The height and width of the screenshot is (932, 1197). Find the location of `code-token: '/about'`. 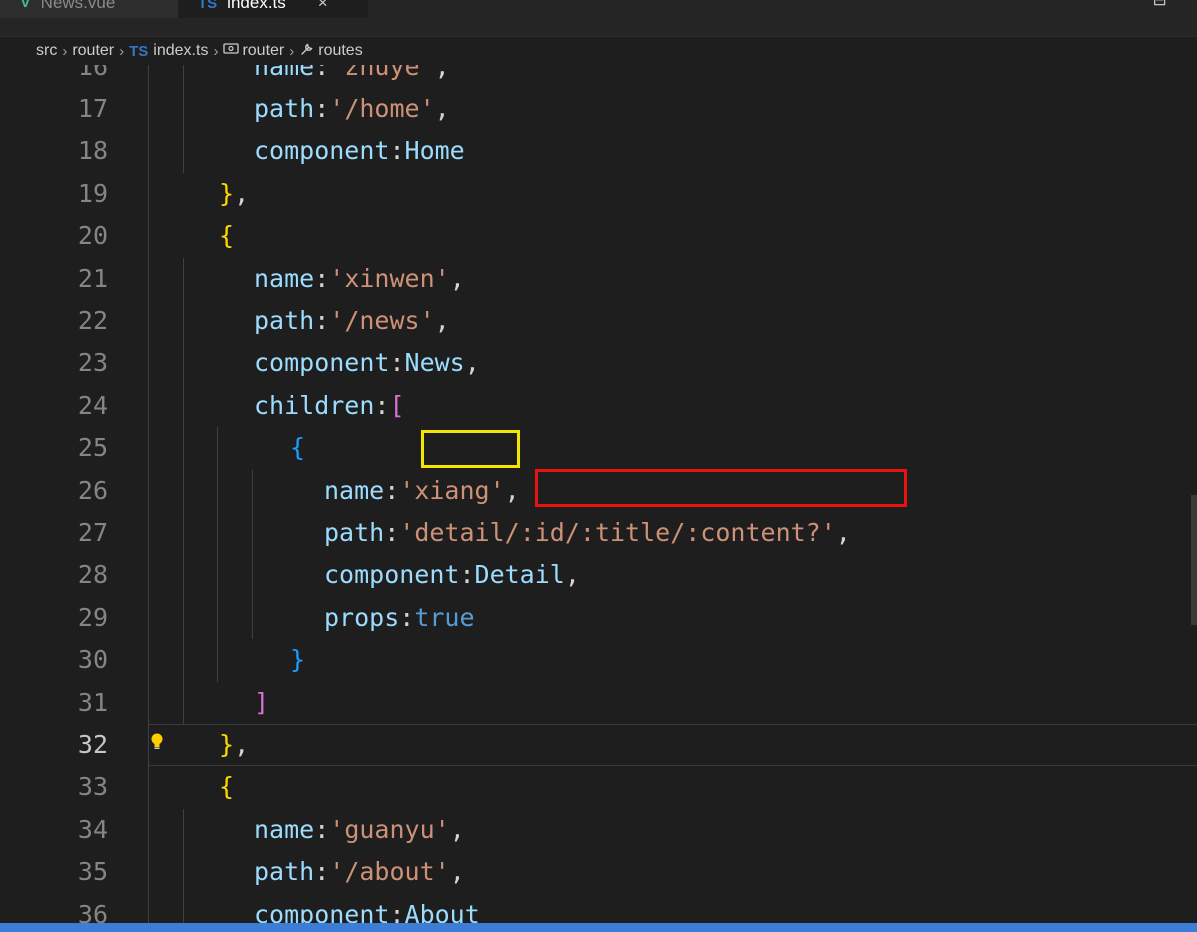

code-token: '/about' is located at coordinates (389, 872).